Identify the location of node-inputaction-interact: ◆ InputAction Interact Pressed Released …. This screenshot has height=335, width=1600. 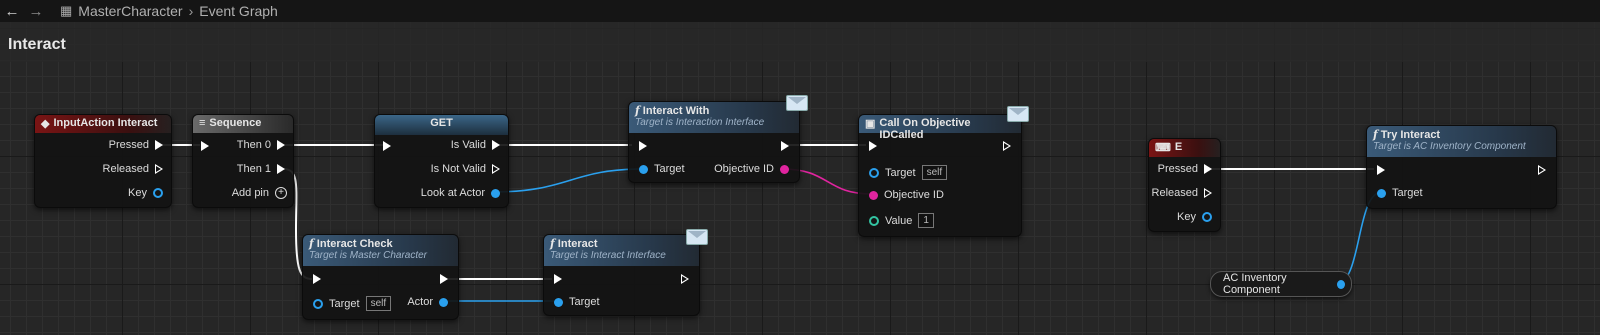
(103, 161).